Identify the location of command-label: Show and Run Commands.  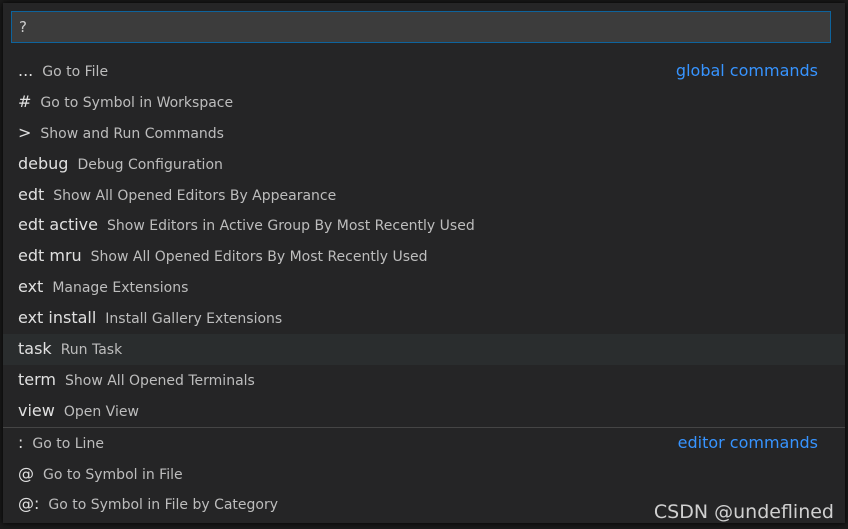
(132, 133).